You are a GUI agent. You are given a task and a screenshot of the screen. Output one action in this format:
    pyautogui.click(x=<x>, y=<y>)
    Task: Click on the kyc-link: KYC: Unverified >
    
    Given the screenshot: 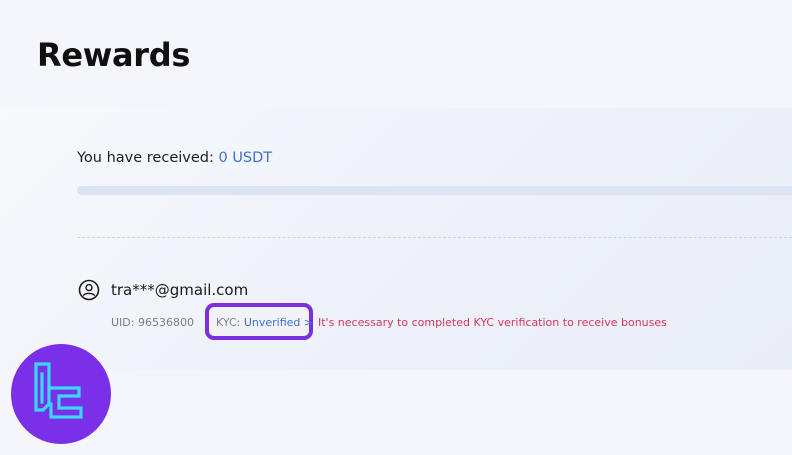 What is the action you would take?
    pyautogui.click(x=264, y=322)
    